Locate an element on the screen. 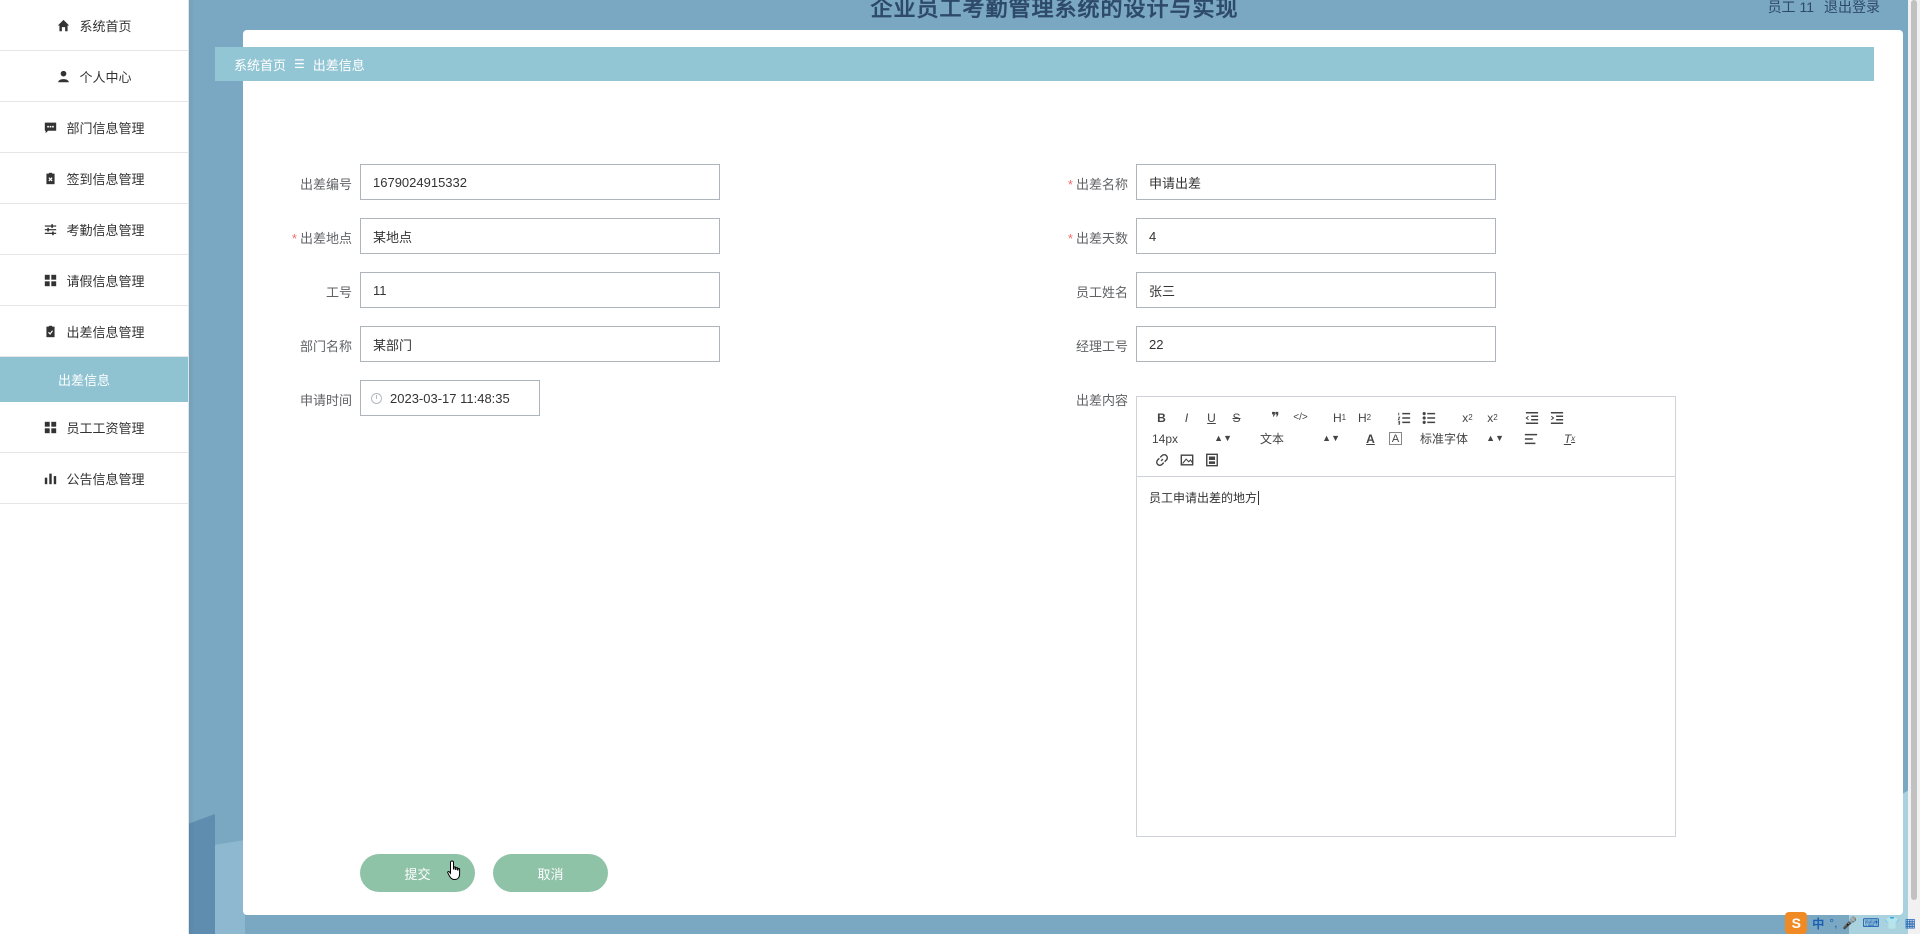 The height and width of the screenshot is (934, 1920). message-icon is located at coordinates (50, 127).